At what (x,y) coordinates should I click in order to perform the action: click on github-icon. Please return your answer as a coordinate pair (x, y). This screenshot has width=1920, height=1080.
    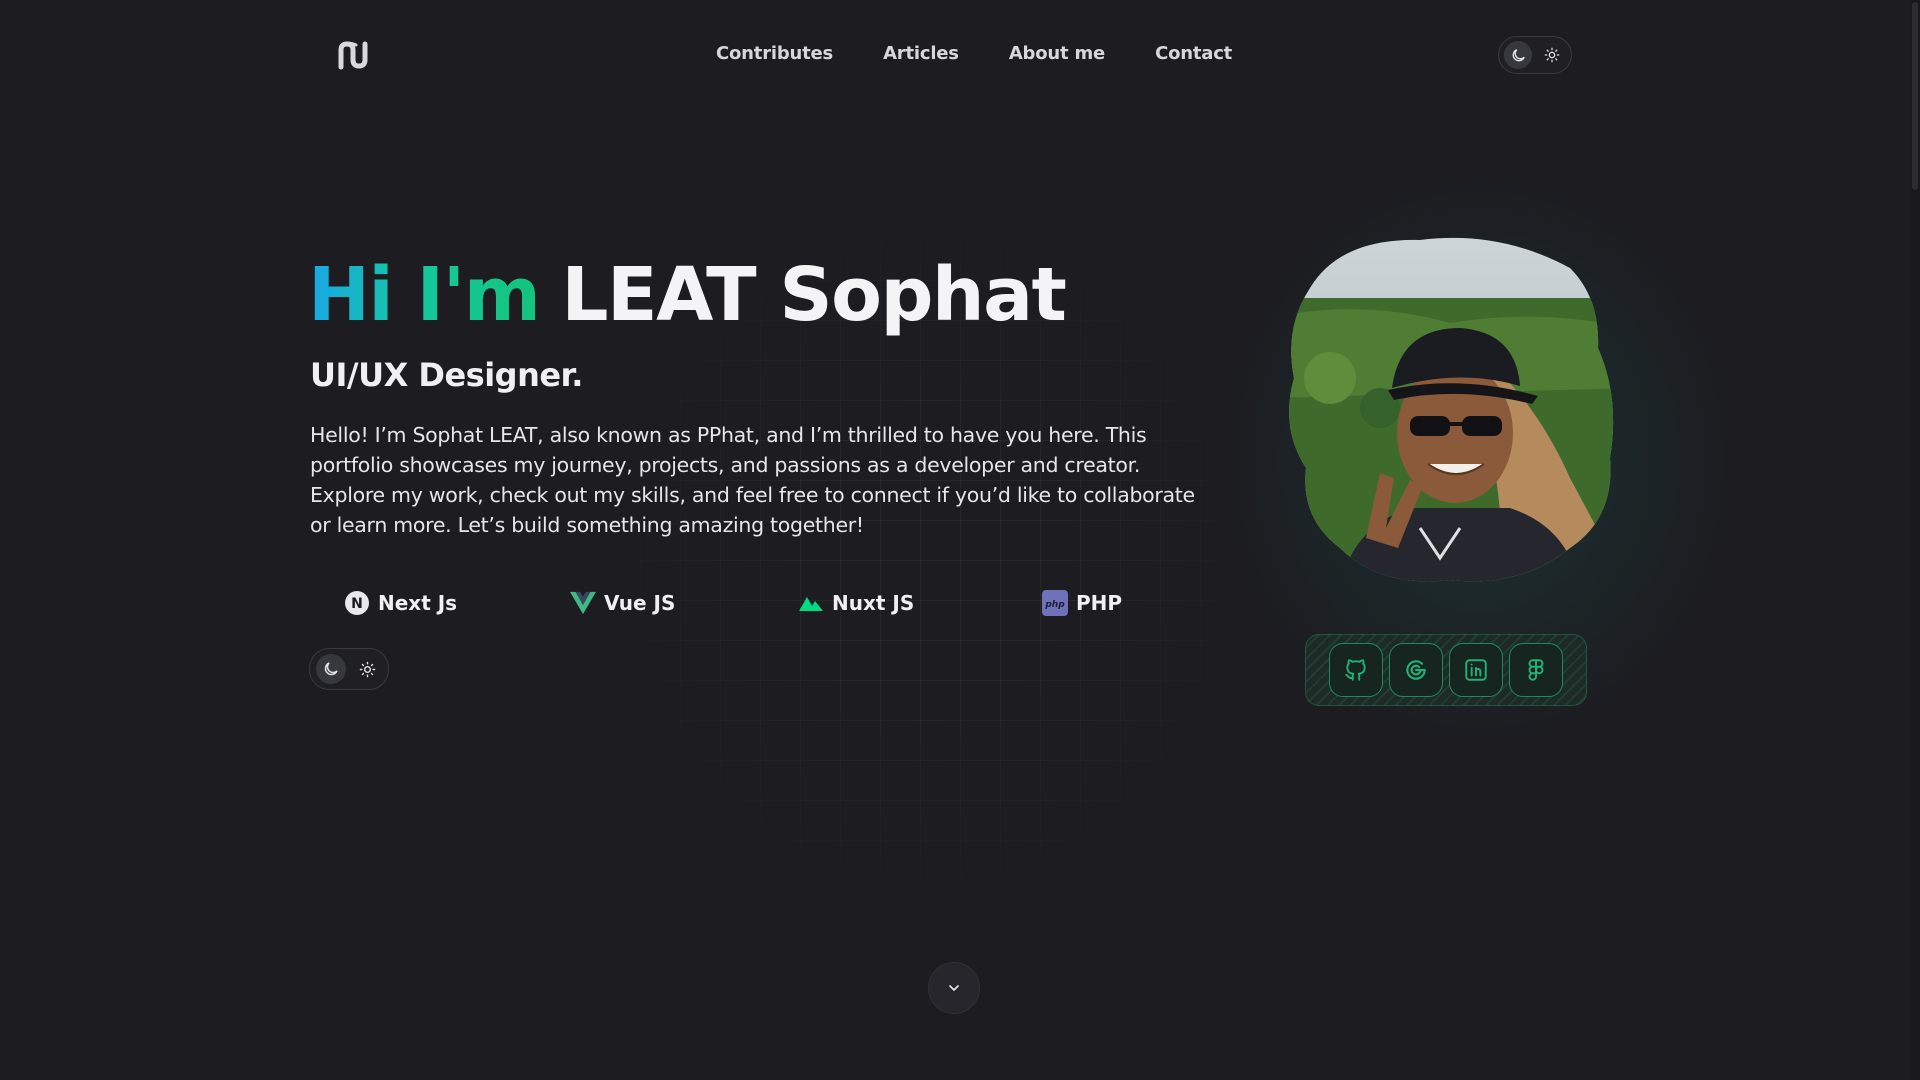
    Looking at the image, I should click on (1355, 670).